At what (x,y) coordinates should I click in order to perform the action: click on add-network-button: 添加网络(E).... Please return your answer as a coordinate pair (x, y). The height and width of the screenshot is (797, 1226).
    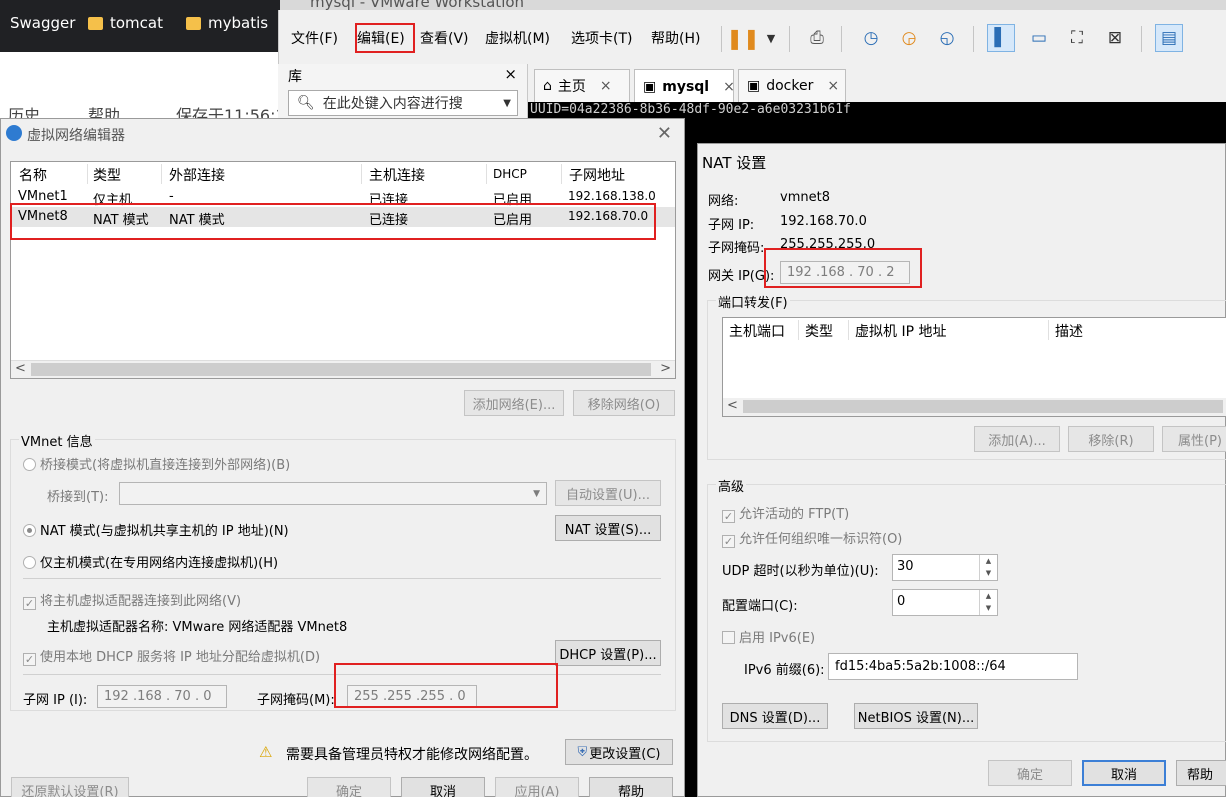
    Looking at the image, I should click on (514, 403).